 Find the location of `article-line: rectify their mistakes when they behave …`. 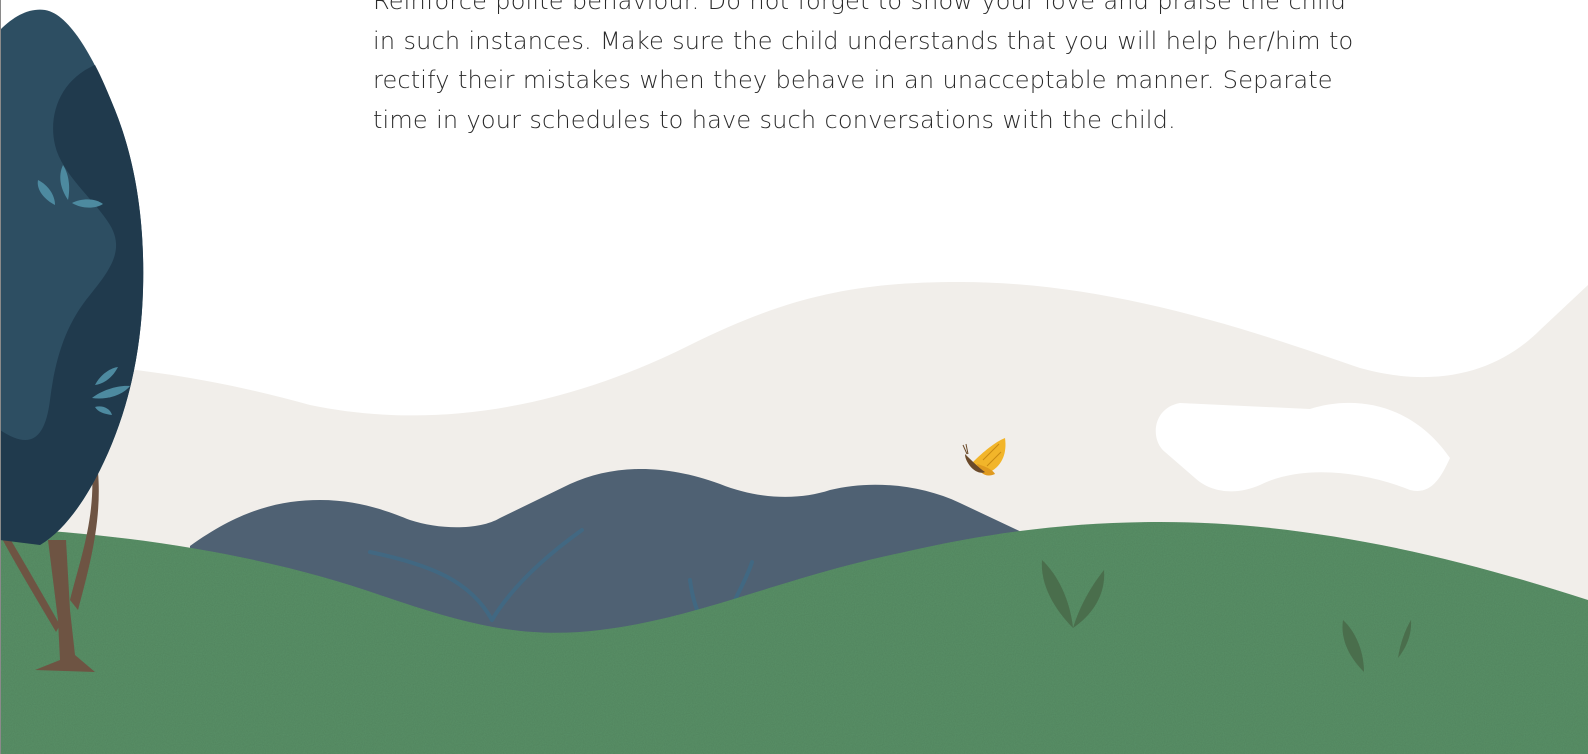

article-line: rectify their mistakes when they behave … is located at coordinates (853, 80).